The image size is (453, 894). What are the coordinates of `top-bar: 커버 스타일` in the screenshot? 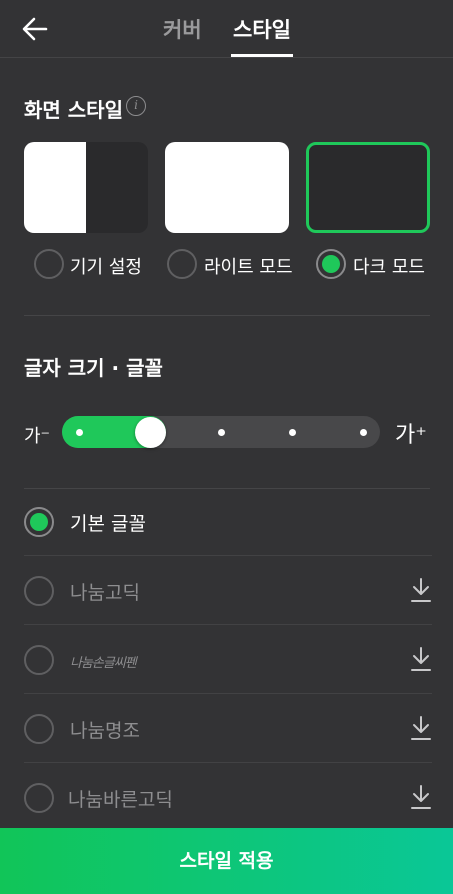 It's located at (226, 29).